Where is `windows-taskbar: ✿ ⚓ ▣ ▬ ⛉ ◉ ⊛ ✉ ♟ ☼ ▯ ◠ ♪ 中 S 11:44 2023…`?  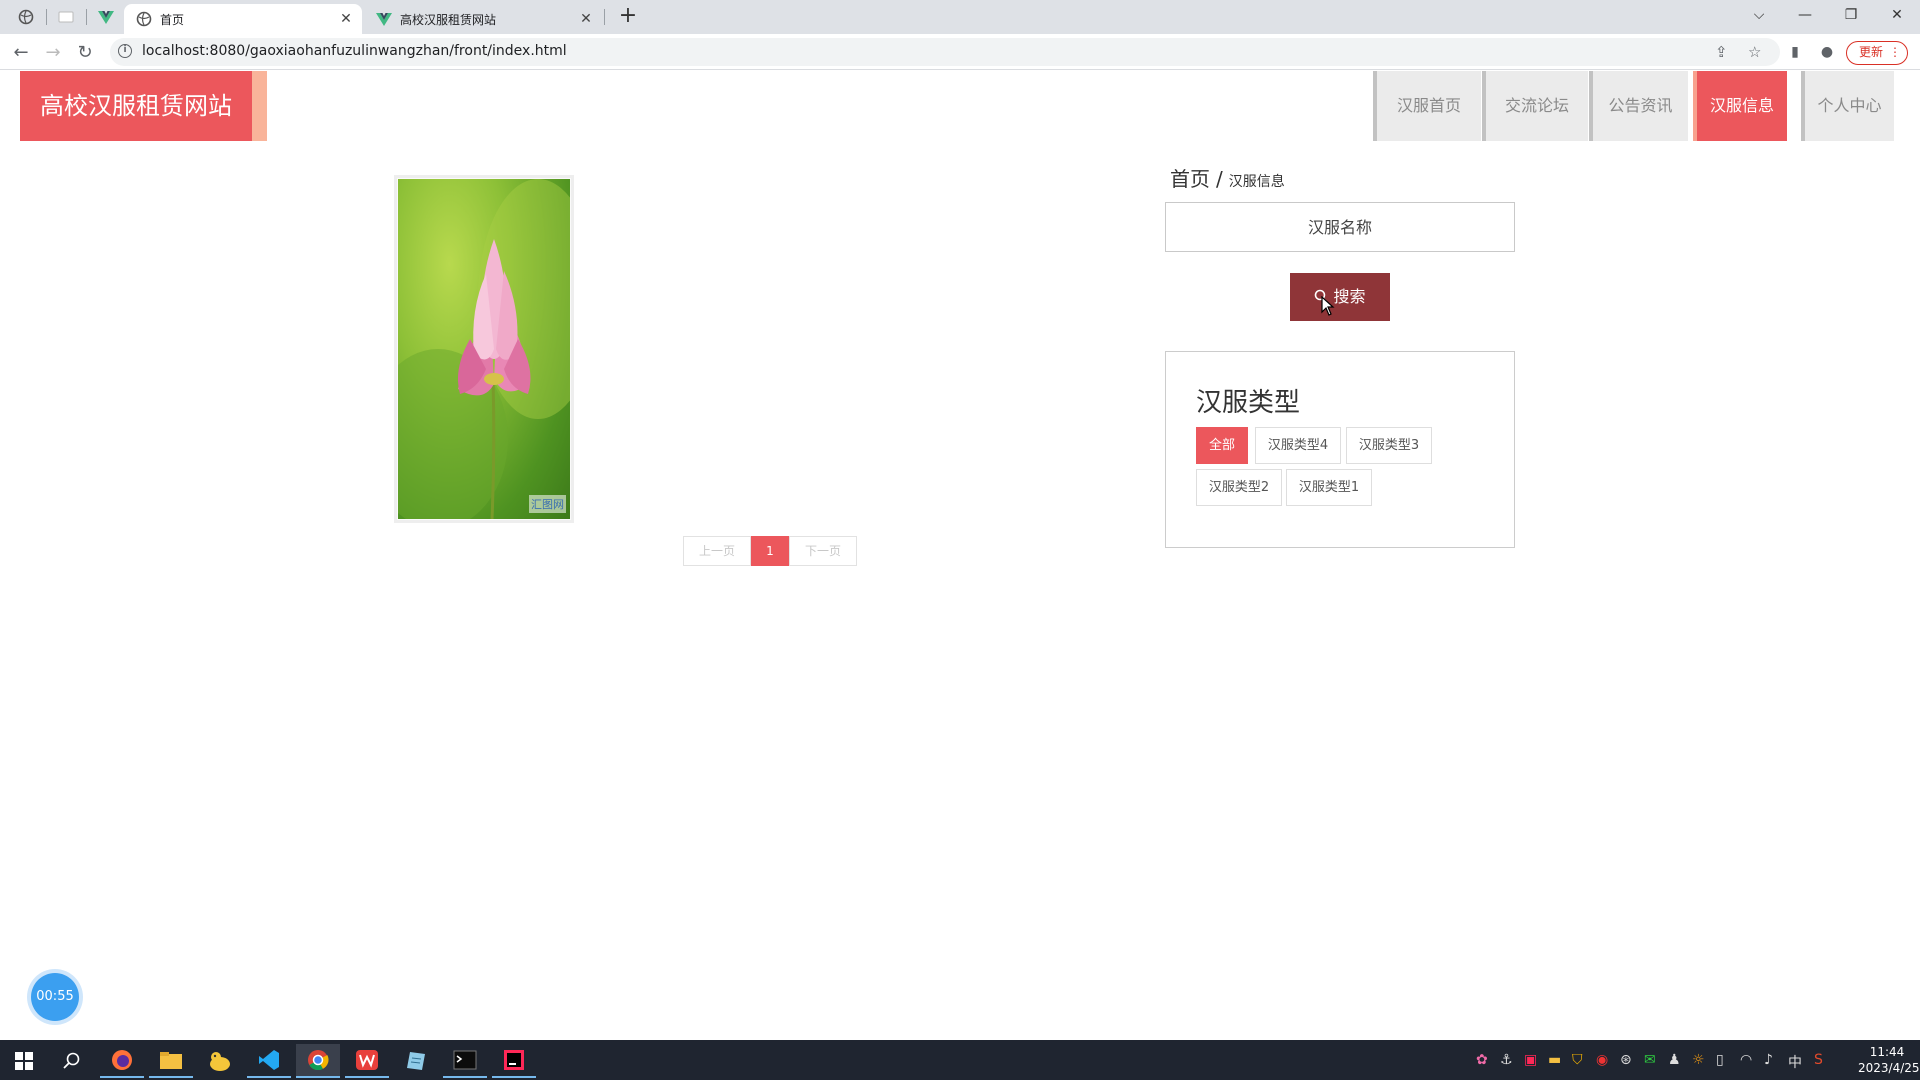 windows-taskbar: ✿ ⚓ ▣ ▬ ⛉ ◉ ⊛ ✉ ♟ ☼ ▯ ◠ ♪ 中 S 11:44 2023… is located at coordinates (960, 1060).